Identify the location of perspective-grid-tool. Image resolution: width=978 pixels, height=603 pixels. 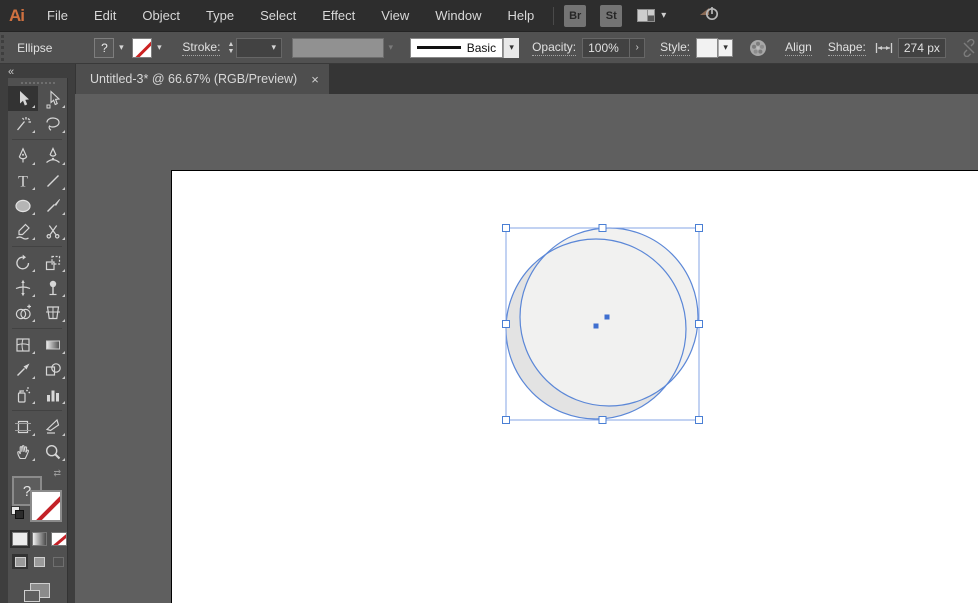
(53, 312).